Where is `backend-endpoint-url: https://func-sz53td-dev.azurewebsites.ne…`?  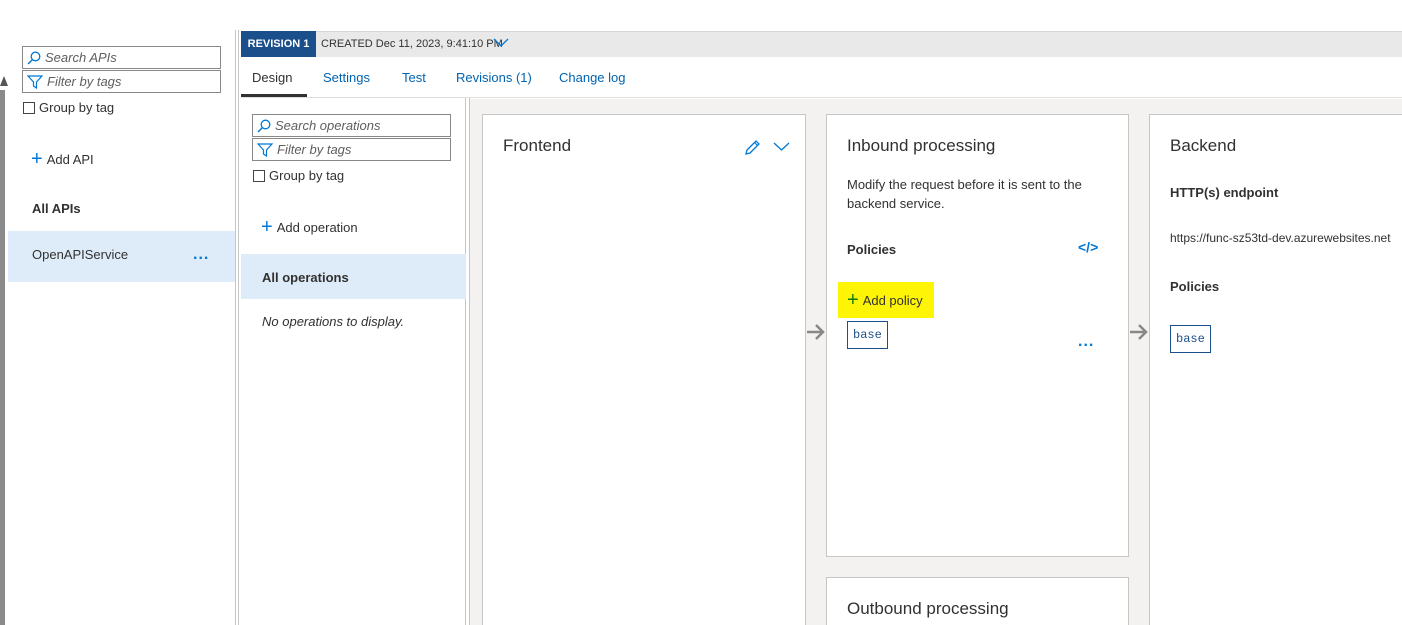
backend-endpoint-url: https://func-sz53td-dev.azurewebsites.ne… is located at coordinates (1280, 238).